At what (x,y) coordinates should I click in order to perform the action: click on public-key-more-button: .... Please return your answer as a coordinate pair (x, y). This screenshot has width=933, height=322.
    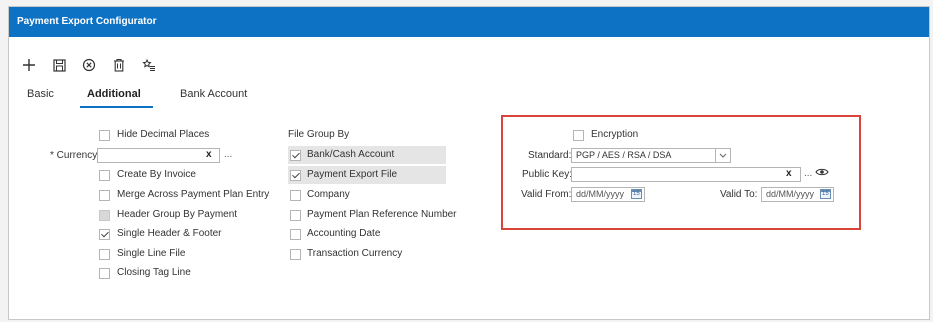
    Looking at the image, I should click on (808, 173).